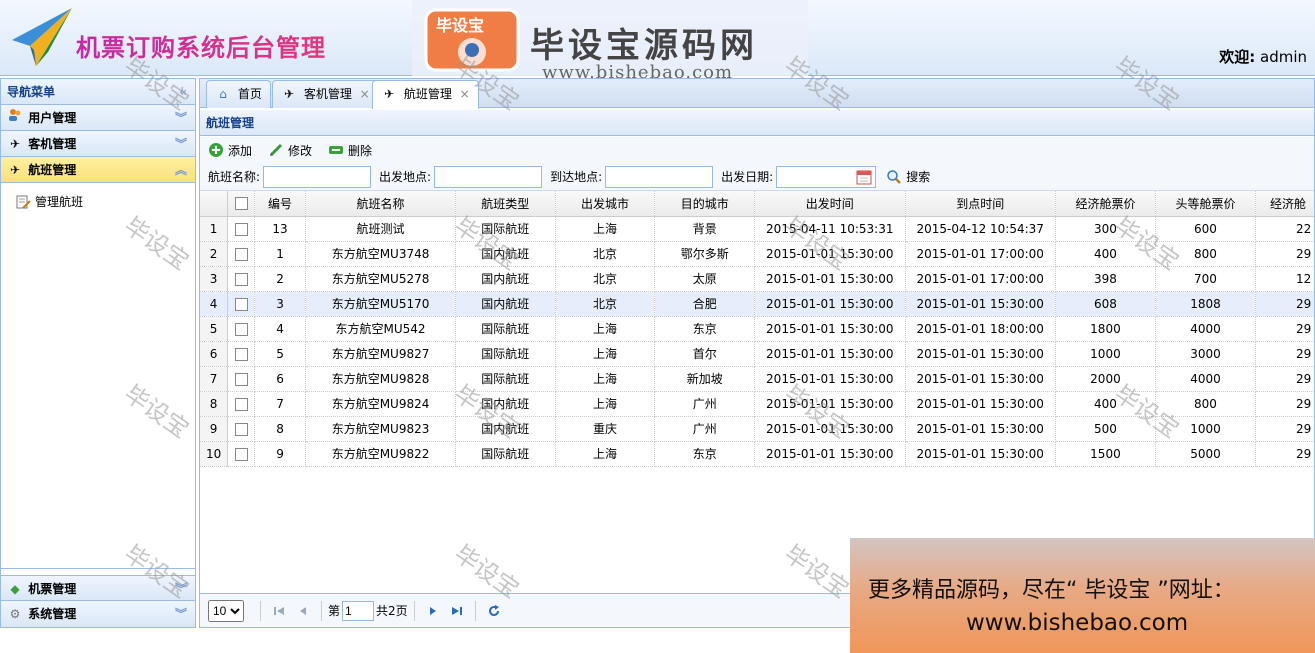 This screenshot has width=1315, height=653. I want to click on ad-banner: 更多精品源码，尽在“ 毕设宝 ”网址： www.bishebao.com, so click(1082, 595).